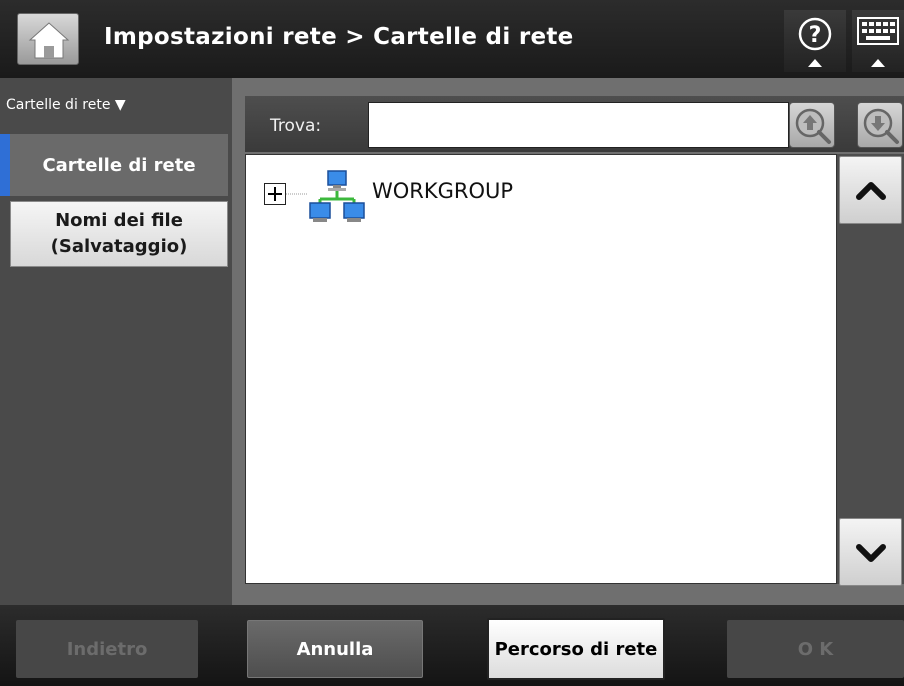  I want to click on cancel-button: Annulla, so click(335, 649).